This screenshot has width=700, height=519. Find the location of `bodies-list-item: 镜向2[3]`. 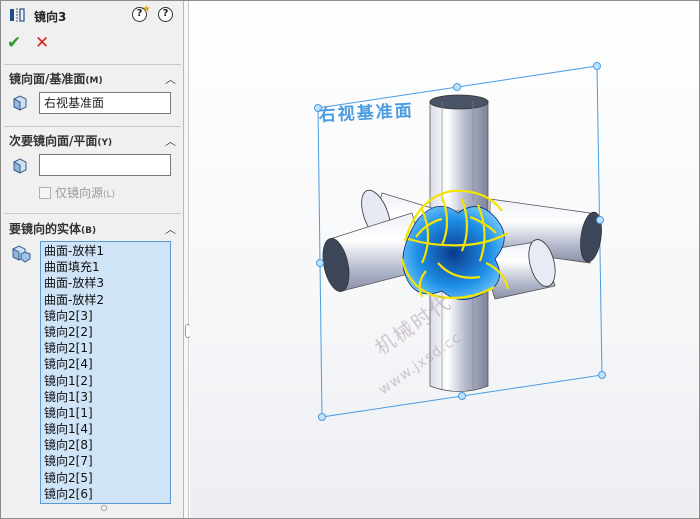

bodies-list-item: 镜向2[3] is located at coordinates (105, 316).